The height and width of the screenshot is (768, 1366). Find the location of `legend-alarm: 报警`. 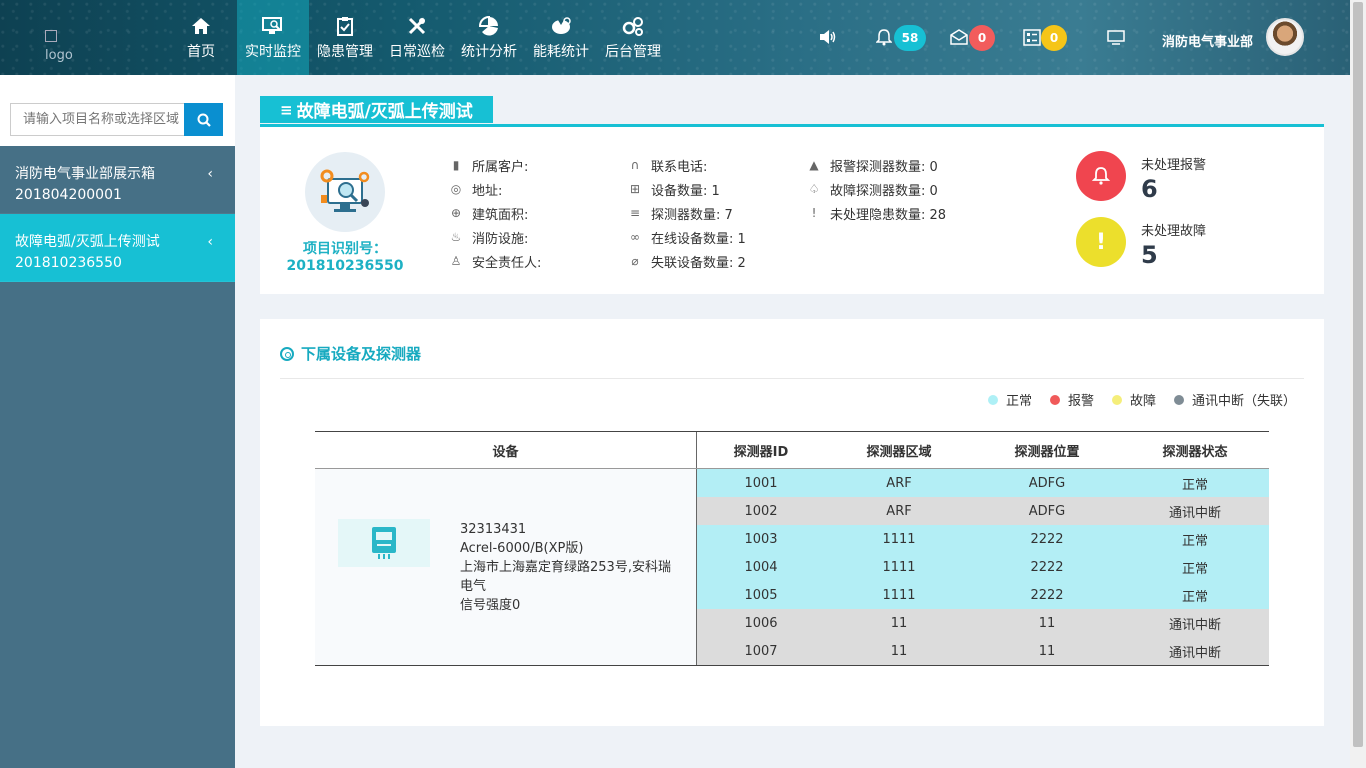

legend-alarm: 报警 is located at coordinates (1071, 399).